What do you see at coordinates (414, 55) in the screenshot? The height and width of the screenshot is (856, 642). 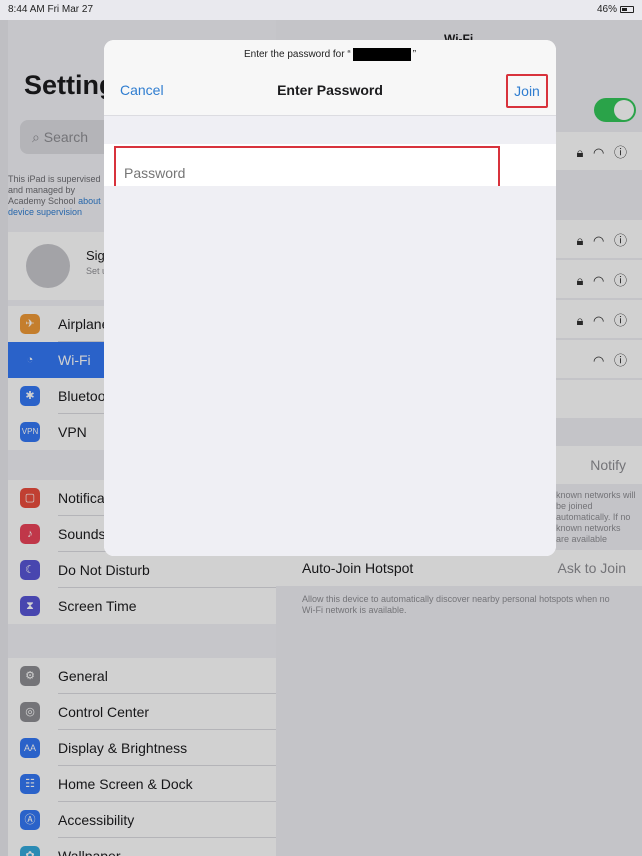 I see `prompt-suffix: ”` at bounding box center [414, 55].